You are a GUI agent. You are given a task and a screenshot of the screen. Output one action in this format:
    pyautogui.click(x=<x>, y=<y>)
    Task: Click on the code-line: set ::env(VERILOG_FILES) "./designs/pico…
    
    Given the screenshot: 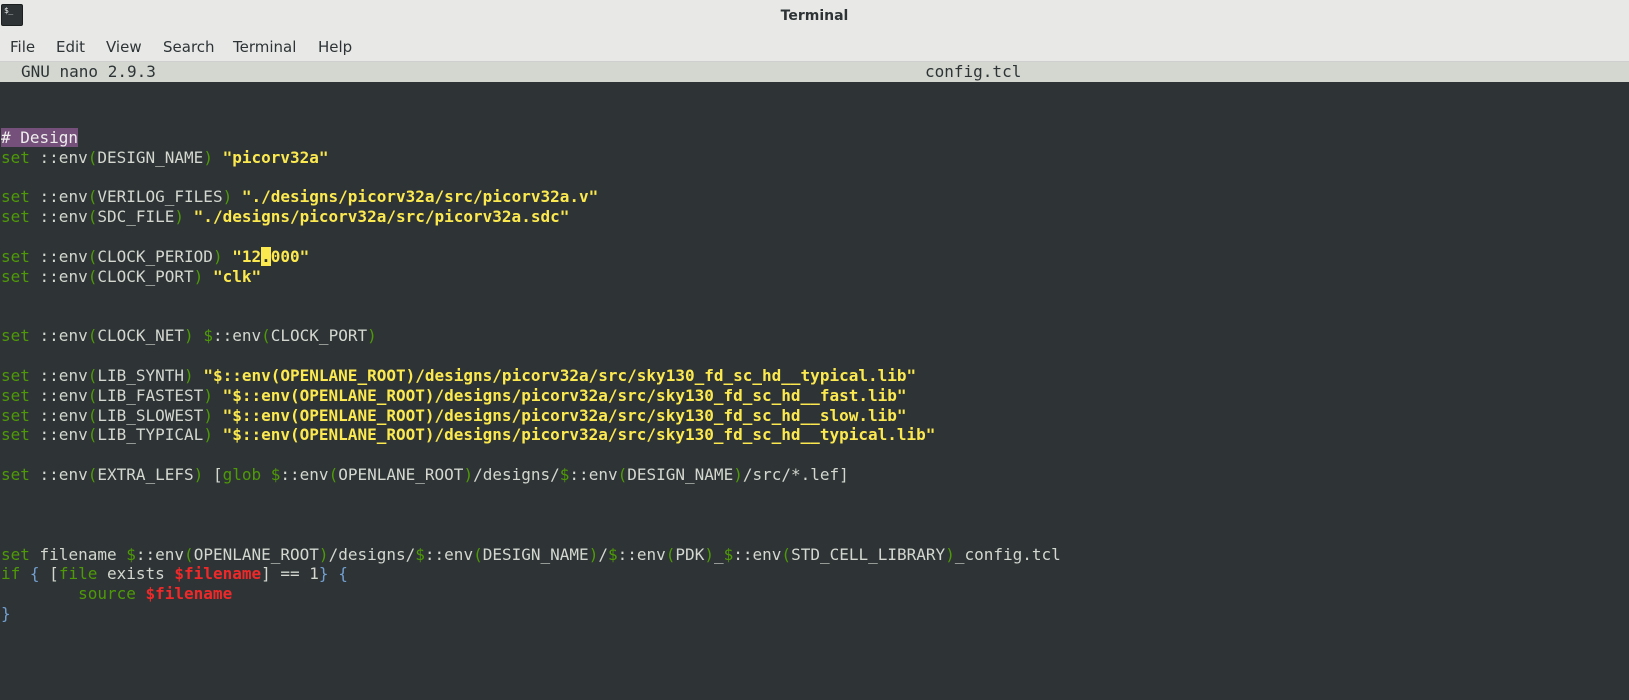 What is the action you would take?
    pyautogui.click(x=299, y=197)
    